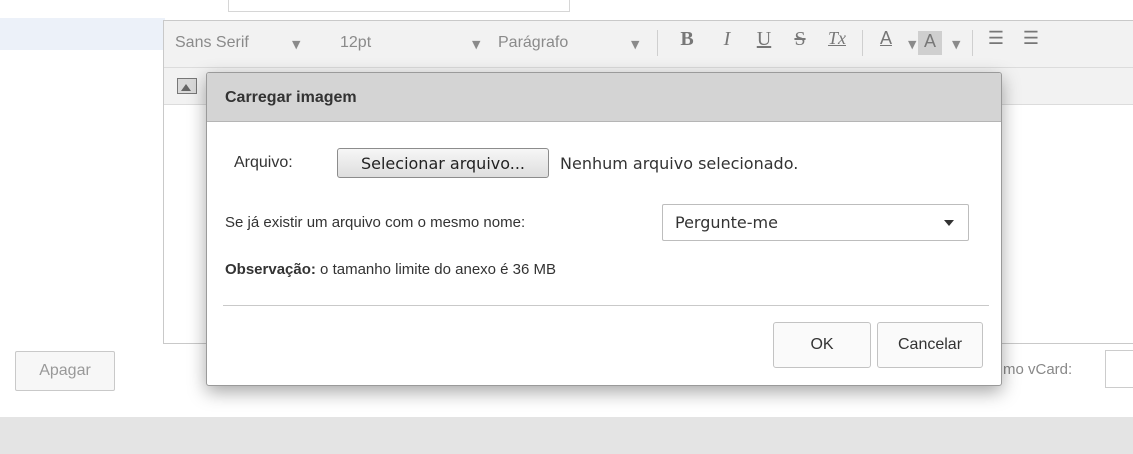 The image size is (1133, 454). What do you see at coordinates (604, 97) in the screenshot?
I see `dialog-title: Carregar imagem` at bounding box center [604, 97].